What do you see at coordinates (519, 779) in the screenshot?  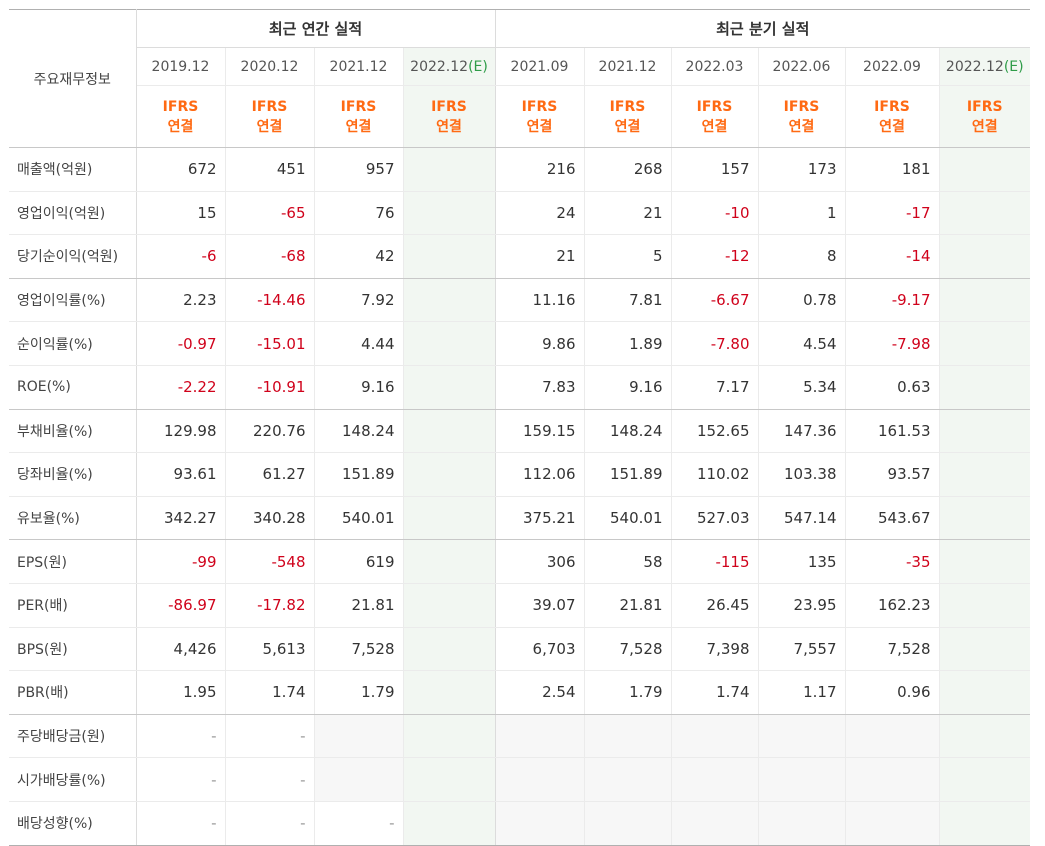 I see `table-row: 시가배당률(%) - -` at bounding box center [519, 779].